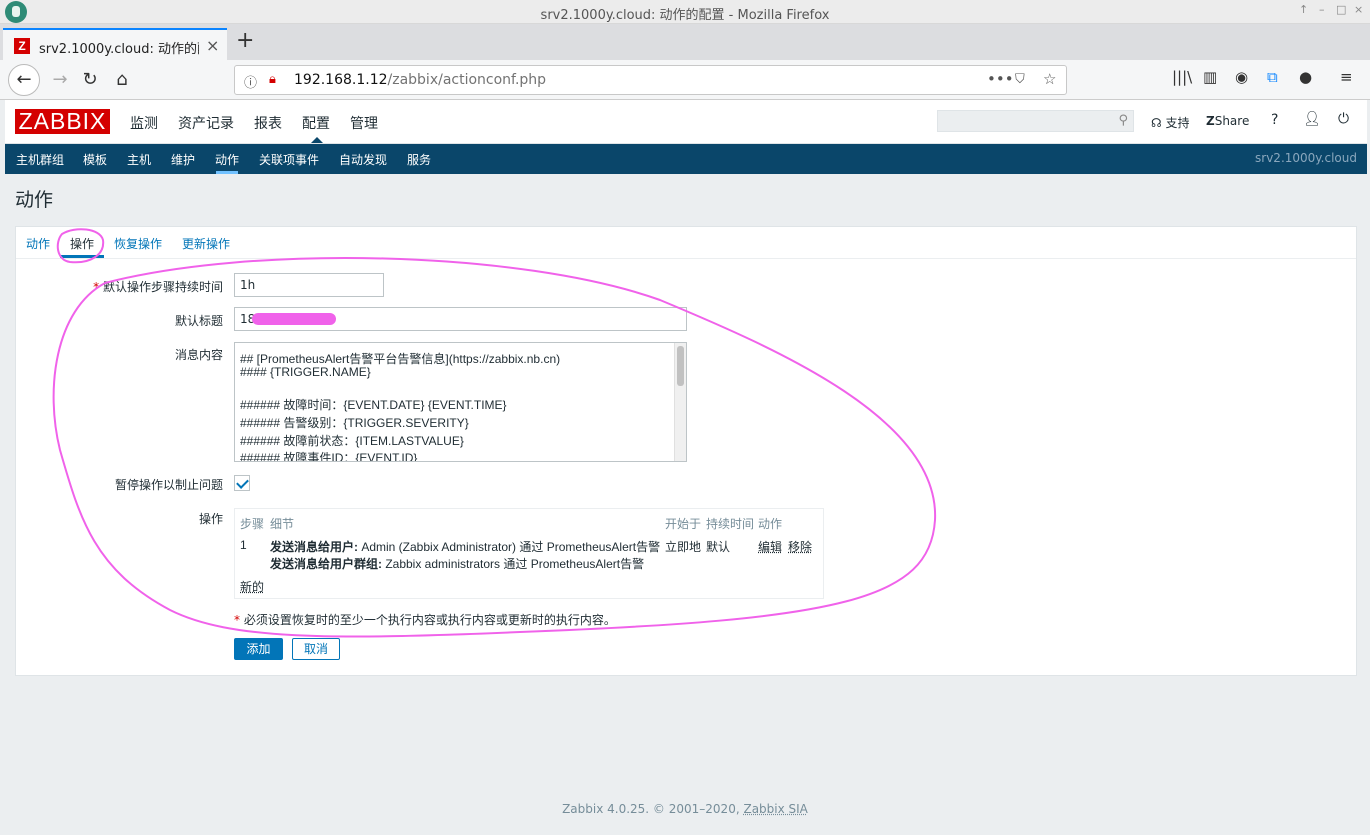  What do you see at coordinates (718, 547) in the screenshot?
I see `ops-duration: 默认` at bounding box center [718, 547].